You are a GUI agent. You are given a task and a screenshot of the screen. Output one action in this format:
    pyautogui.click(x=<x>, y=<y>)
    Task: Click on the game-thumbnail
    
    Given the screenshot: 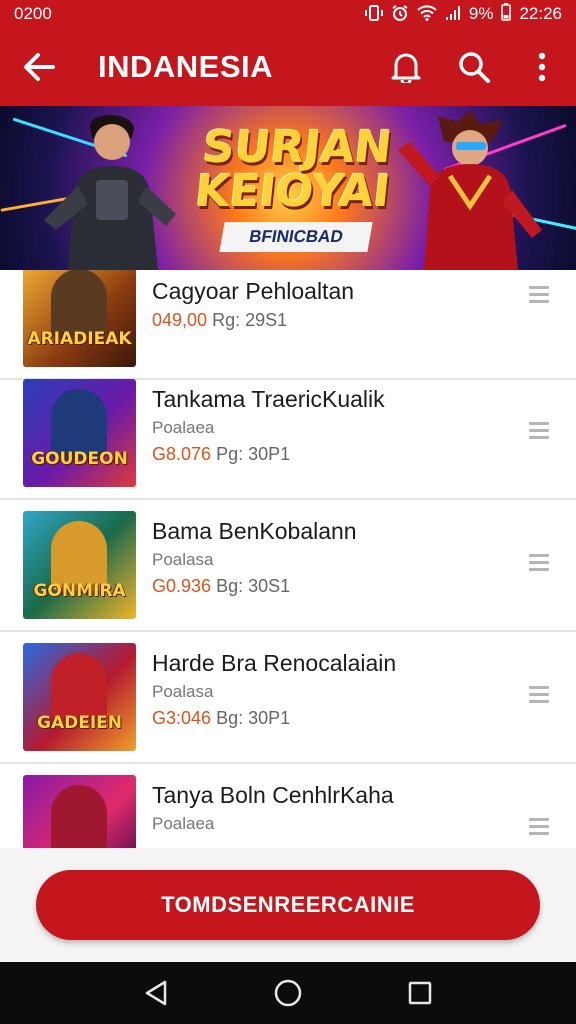 What is the action you would take?
    pyautogui.click(x=79, y=811)
    